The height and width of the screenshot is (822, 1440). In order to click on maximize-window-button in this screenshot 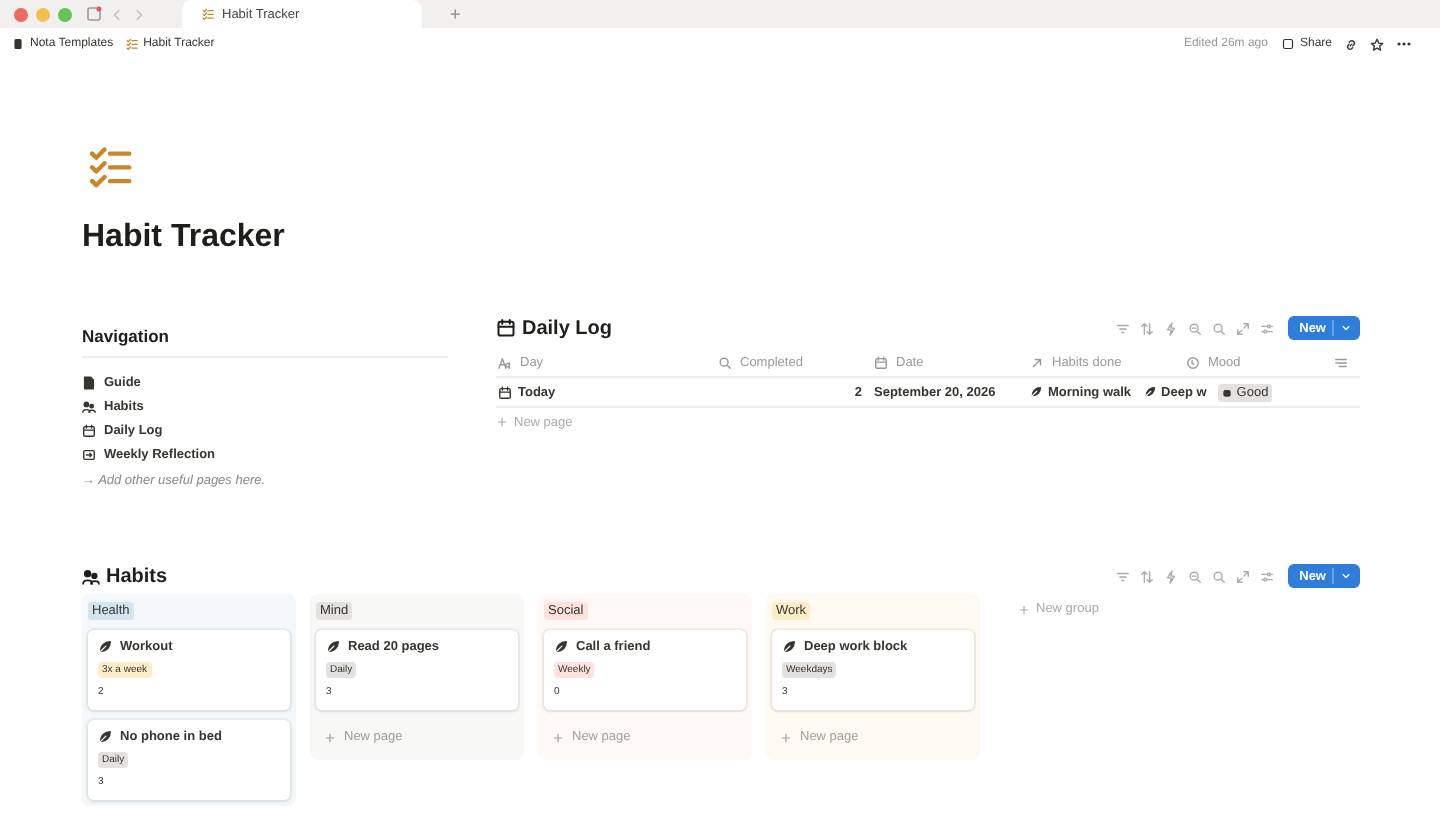, I will do `click(65, 14)`.